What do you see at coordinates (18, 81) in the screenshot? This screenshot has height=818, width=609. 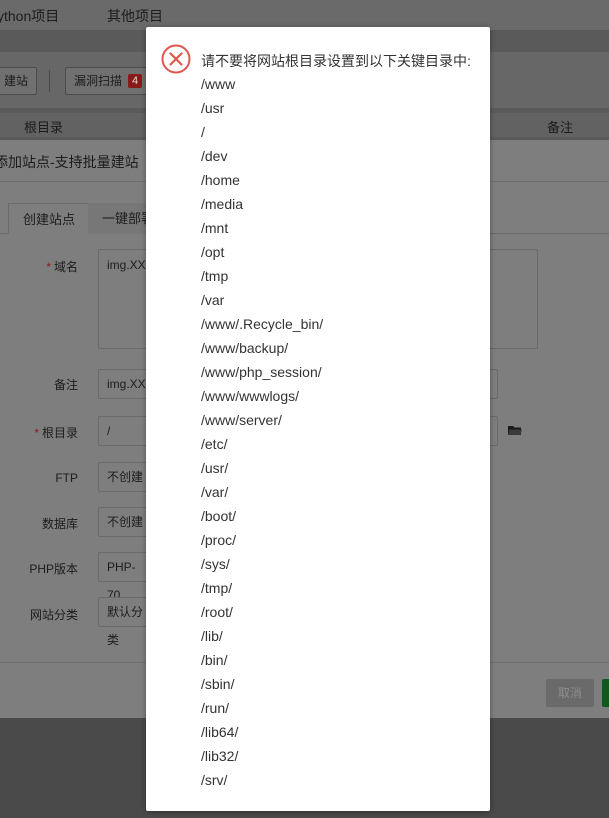 I see `add-site-button: 建站` at bounding box center [18, 81].